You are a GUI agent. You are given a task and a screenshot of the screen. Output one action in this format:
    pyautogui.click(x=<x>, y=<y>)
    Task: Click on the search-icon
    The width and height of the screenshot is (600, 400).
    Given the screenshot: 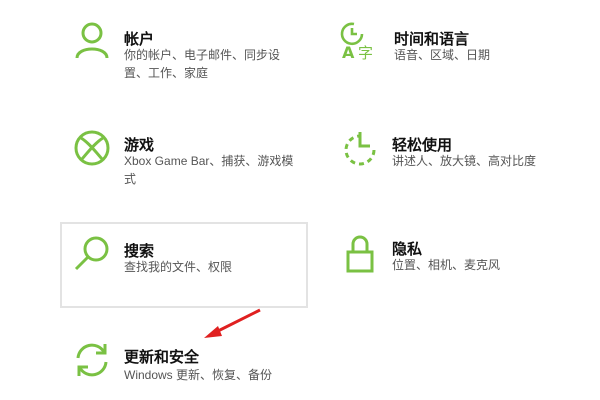 What is the action you would take?
    pyautogui.click(x=92, y=254)
    